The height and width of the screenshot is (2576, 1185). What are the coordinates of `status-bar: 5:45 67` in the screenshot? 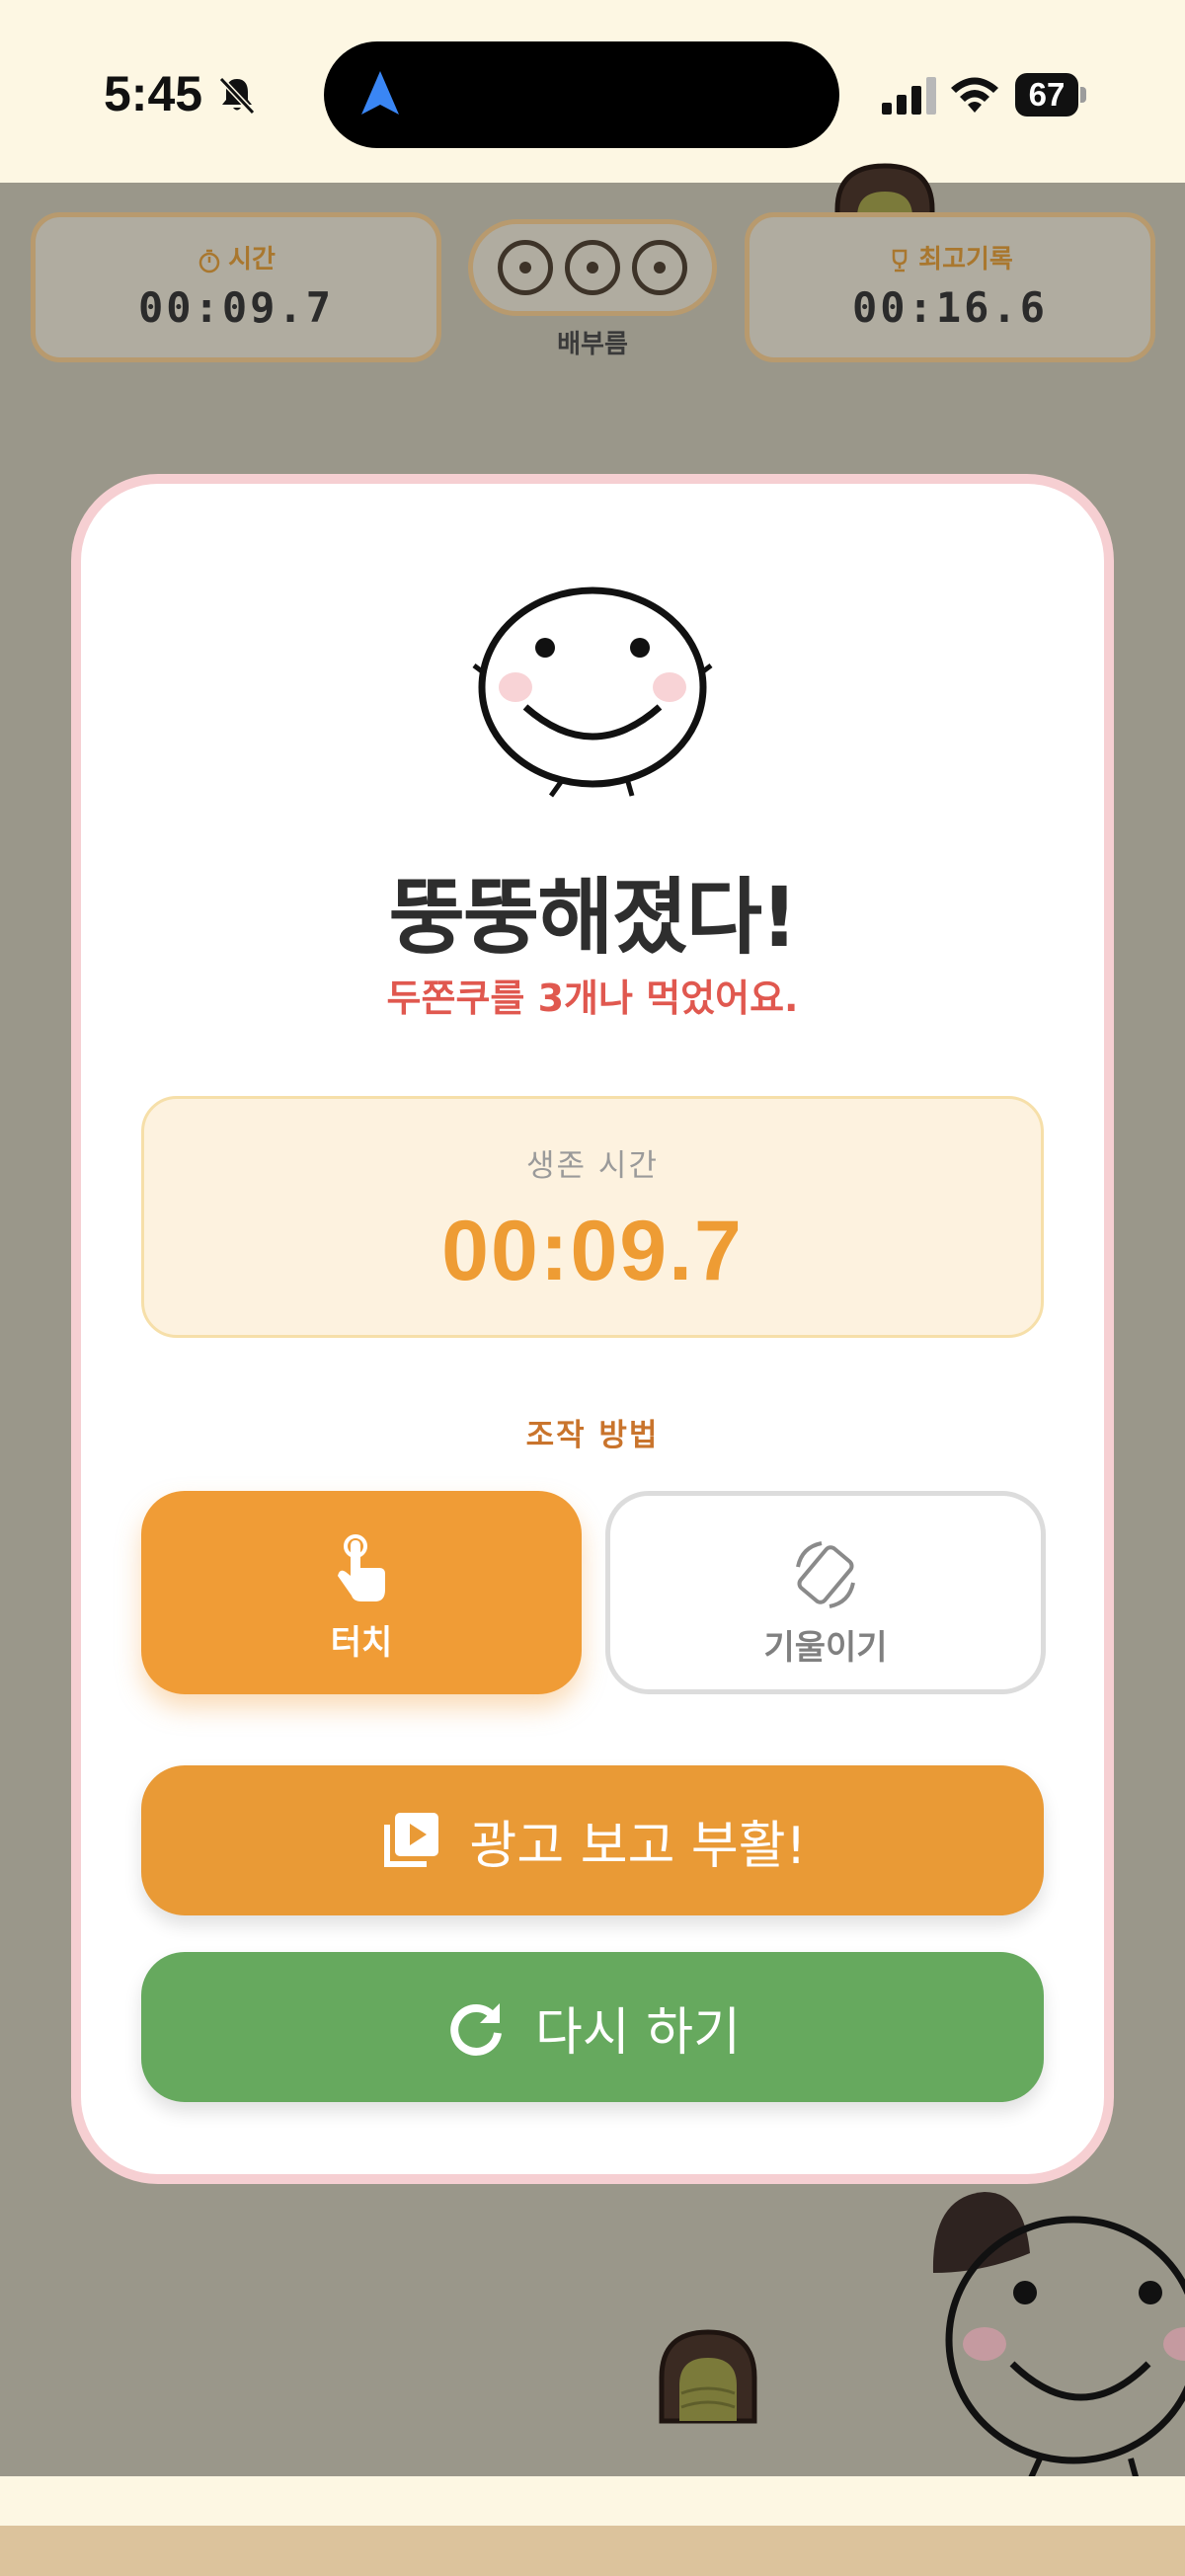 It's located at (592, 91).